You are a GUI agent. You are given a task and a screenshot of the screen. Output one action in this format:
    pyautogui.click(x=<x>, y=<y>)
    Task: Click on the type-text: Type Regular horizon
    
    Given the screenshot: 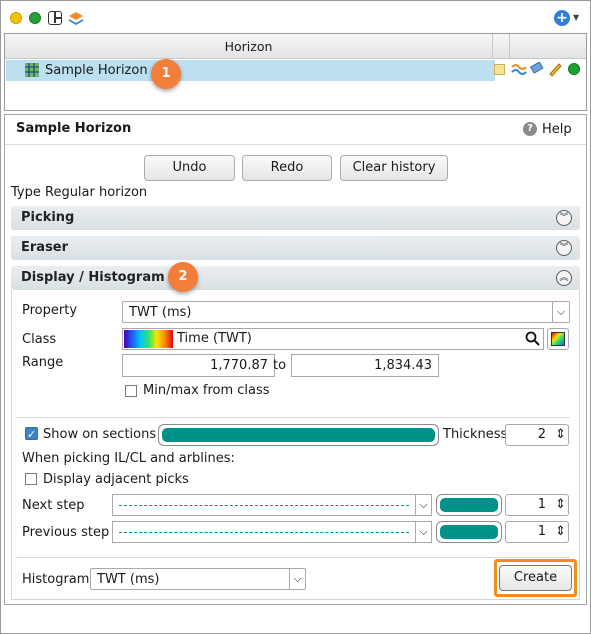 What is the action you would take?
    pyautogui.click(x=79, y=192)
    